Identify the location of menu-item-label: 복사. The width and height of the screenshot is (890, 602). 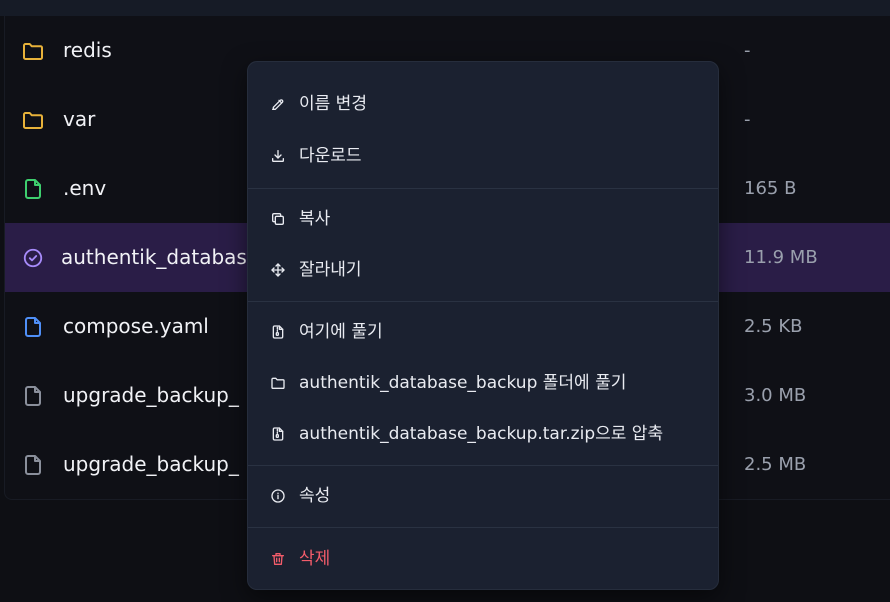
(315, 219).